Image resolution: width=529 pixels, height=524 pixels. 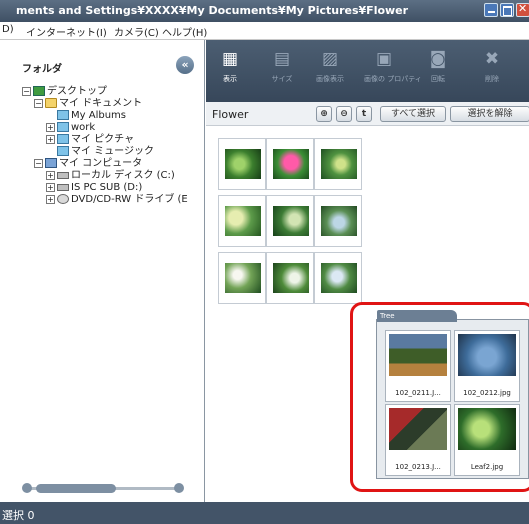 I want to click on image-view-button-label: 画像表示, so click(x=330, y=79).